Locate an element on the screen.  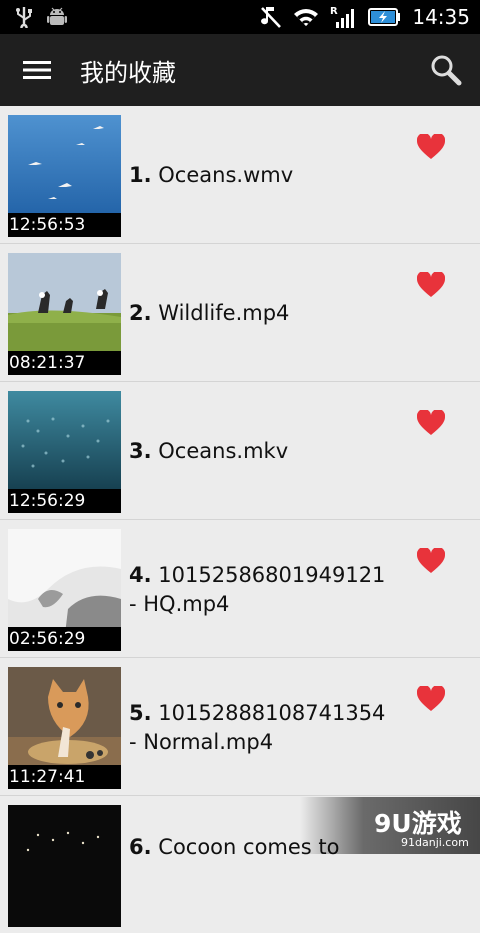
video-thumbnail: 08:21:37 is located at coordinates (64, 314).